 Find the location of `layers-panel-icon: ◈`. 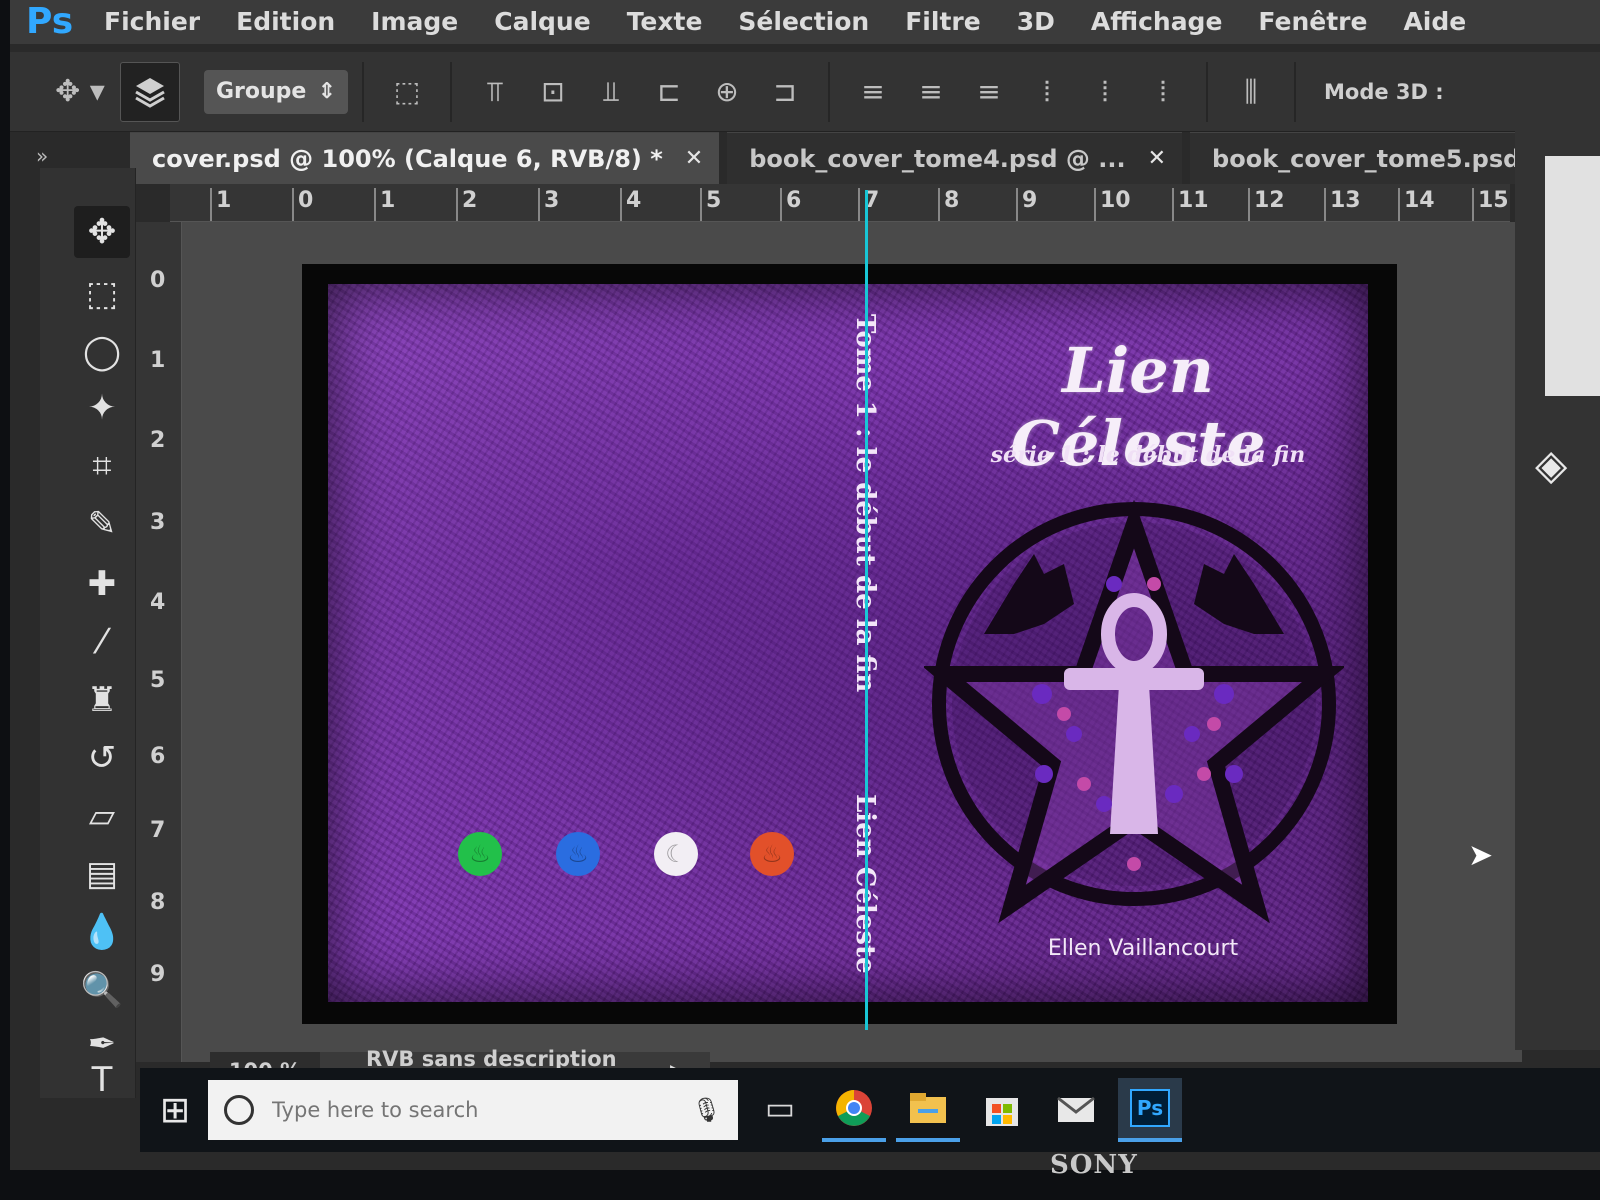

layers-panel-icon: ◈ is located at coordinates (1551, 464).